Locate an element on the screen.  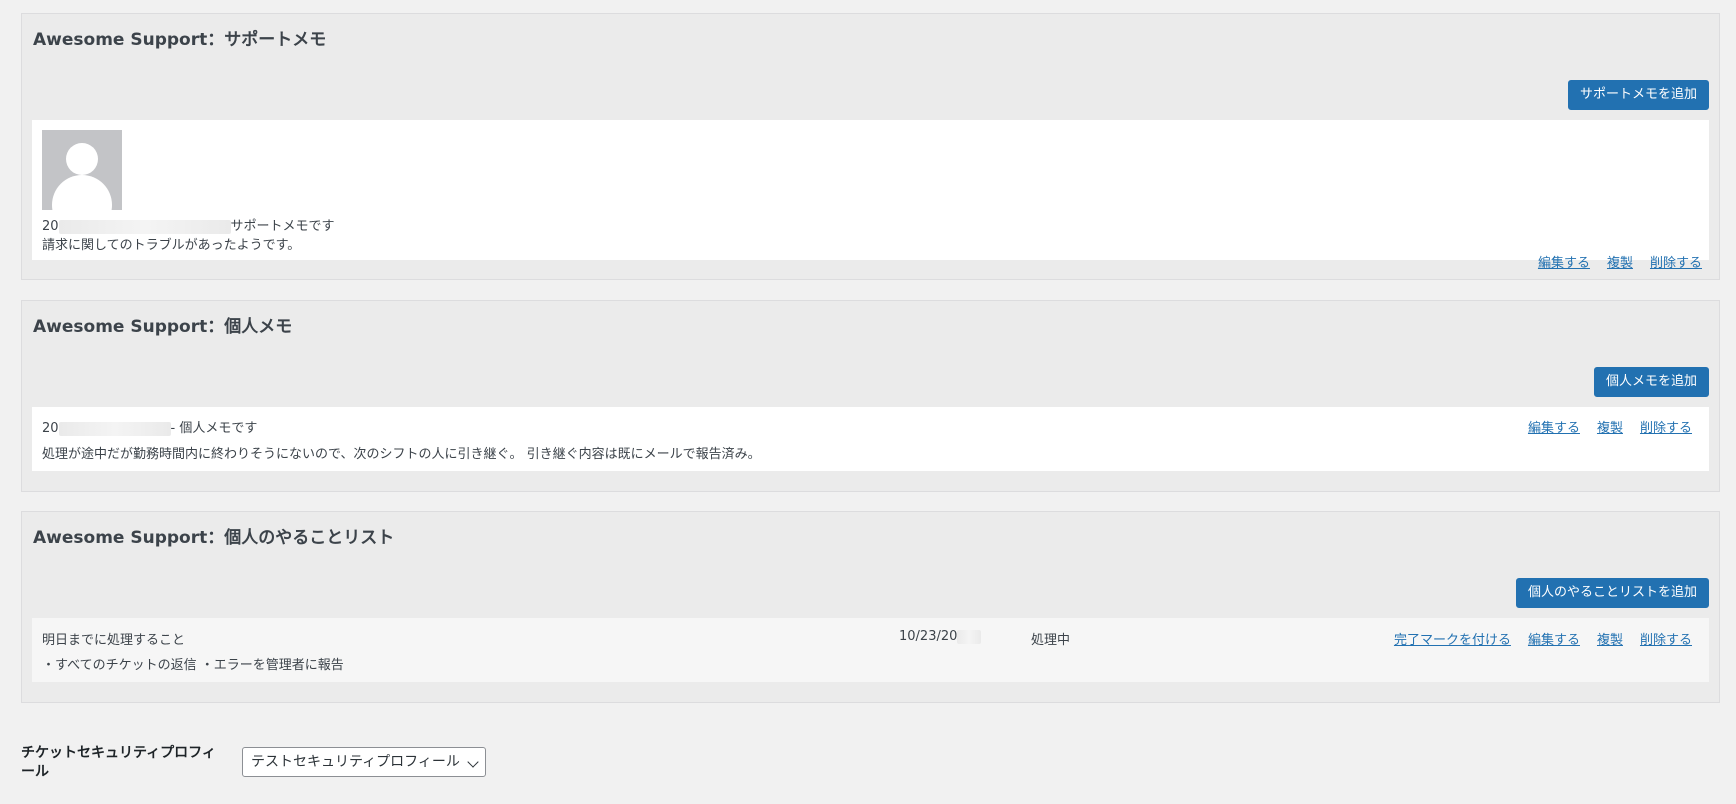
add-todo-button: 個人のやることリストを追加 is located at coordinates (1612, 593).